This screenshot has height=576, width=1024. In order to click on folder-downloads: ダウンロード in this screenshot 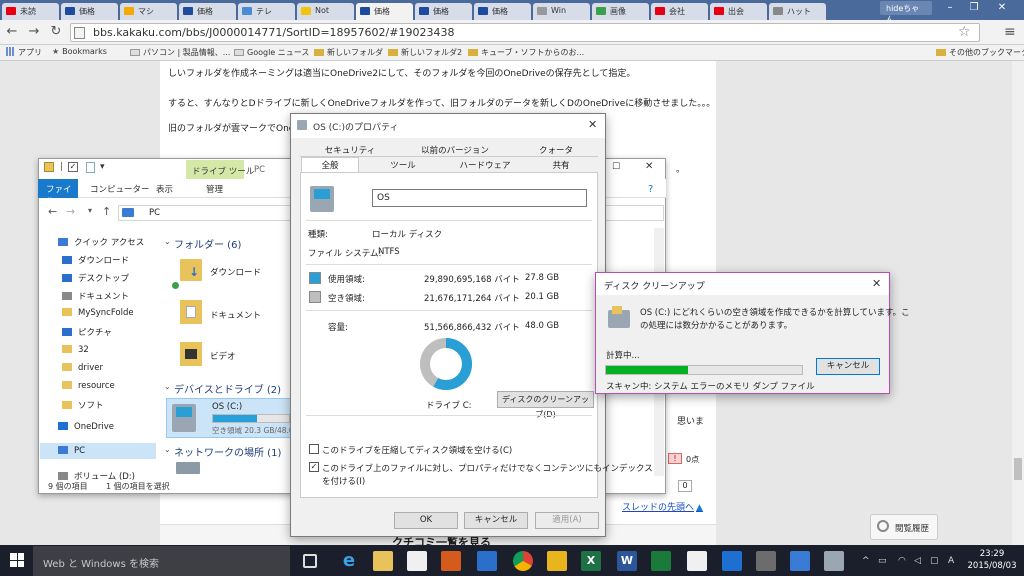, I will do `click(235, 272)`.